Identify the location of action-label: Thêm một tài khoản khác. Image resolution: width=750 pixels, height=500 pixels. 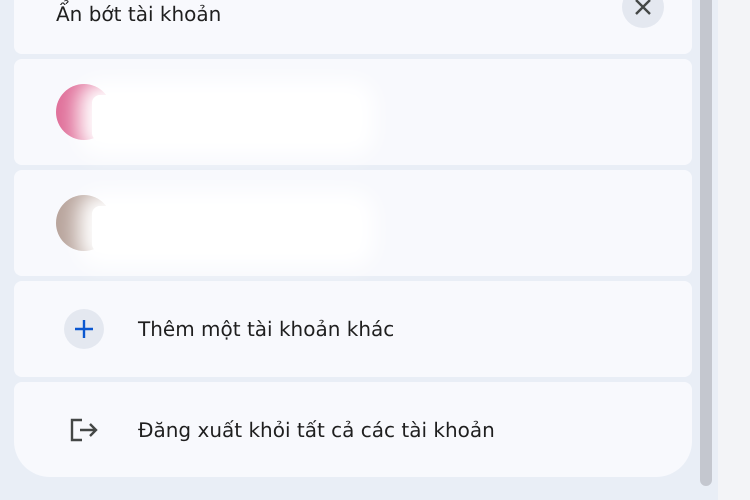
(266, 329).